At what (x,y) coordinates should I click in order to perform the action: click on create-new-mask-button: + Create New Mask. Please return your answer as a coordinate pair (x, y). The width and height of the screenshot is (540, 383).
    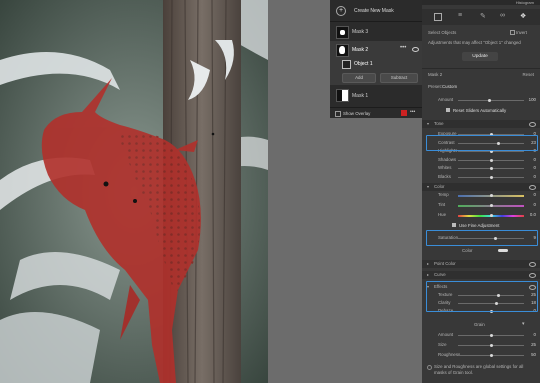
    Looking at the image, I should click on (376, 11).